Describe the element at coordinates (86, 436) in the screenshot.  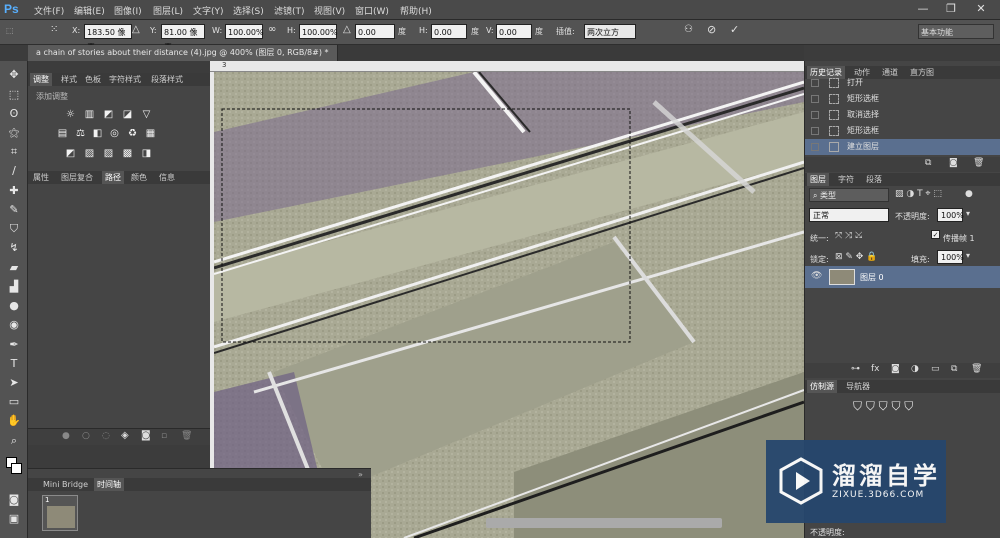
I see `stroke-path-icon: ○` at that location.